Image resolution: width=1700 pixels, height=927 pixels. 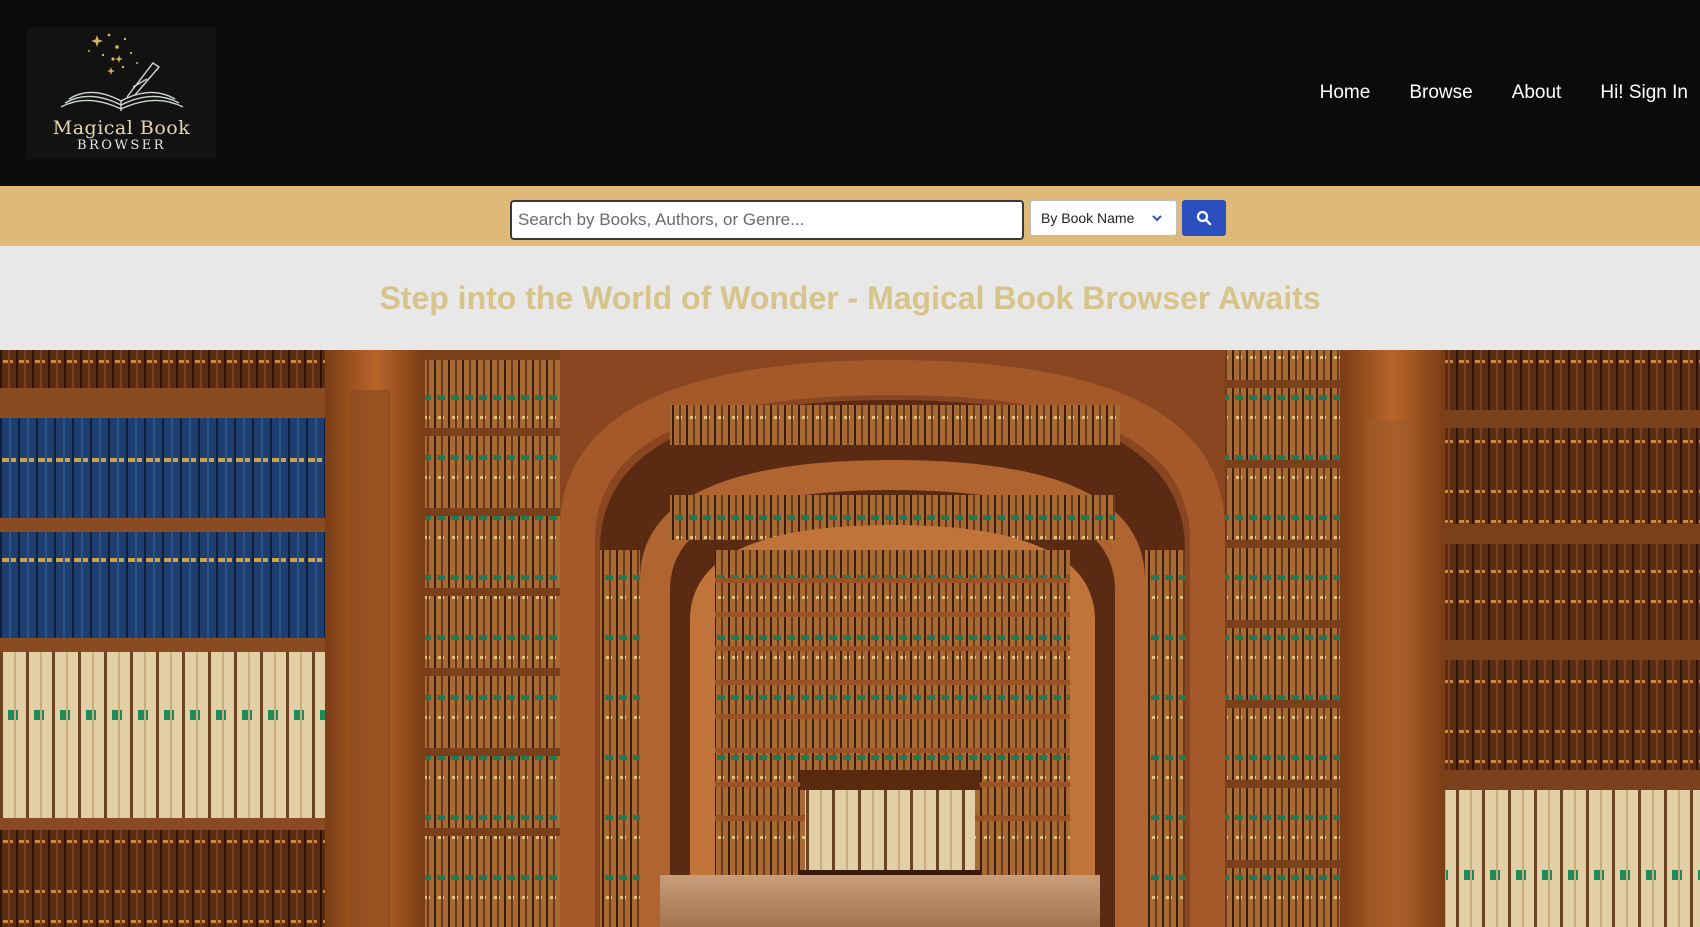 I want to click on chevron-down-icon, so click(x=1157, y=218).